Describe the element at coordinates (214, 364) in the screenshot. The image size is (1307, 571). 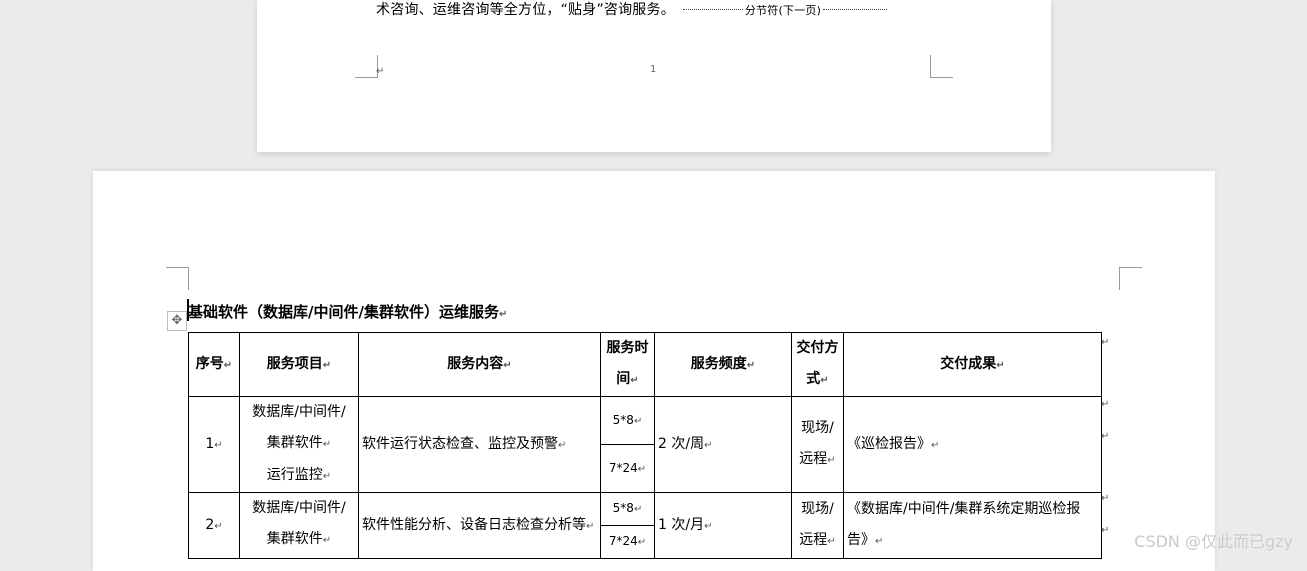
I see `header-cell: 序号↵` at that location.